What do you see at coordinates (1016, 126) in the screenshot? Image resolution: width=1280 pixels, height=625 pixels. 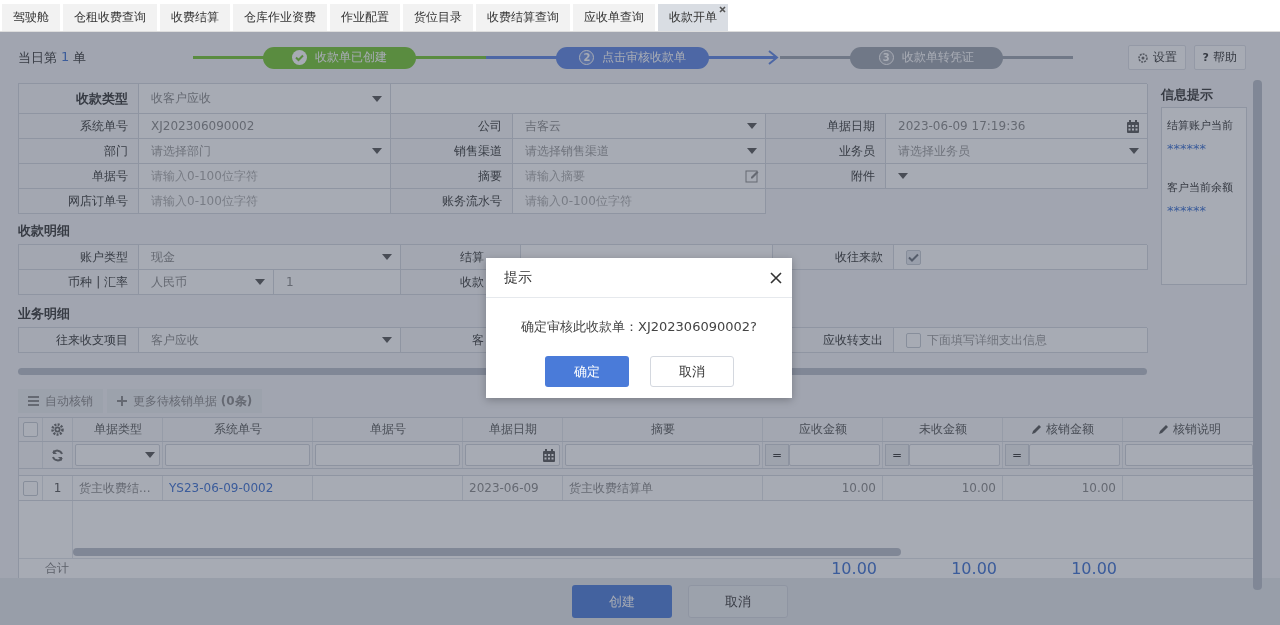 I see `date-field: 2023-06-09 17:19:36` at bounding box center [1016, 126].